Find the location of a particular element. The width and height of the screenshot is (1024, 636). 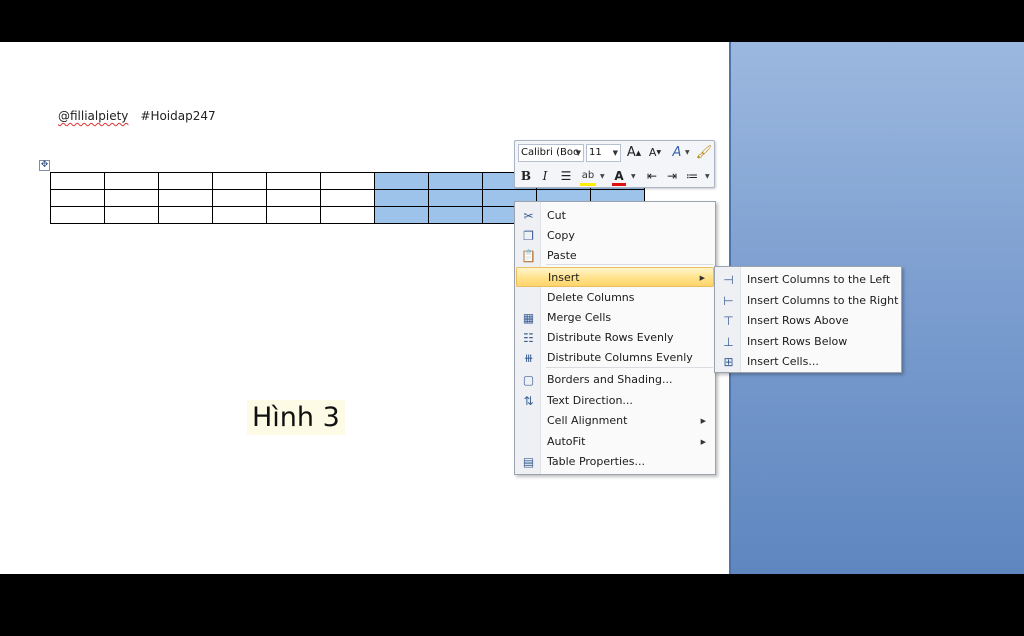

menu-item-copy: ❐ Copy is located at coordinates (615, 236).